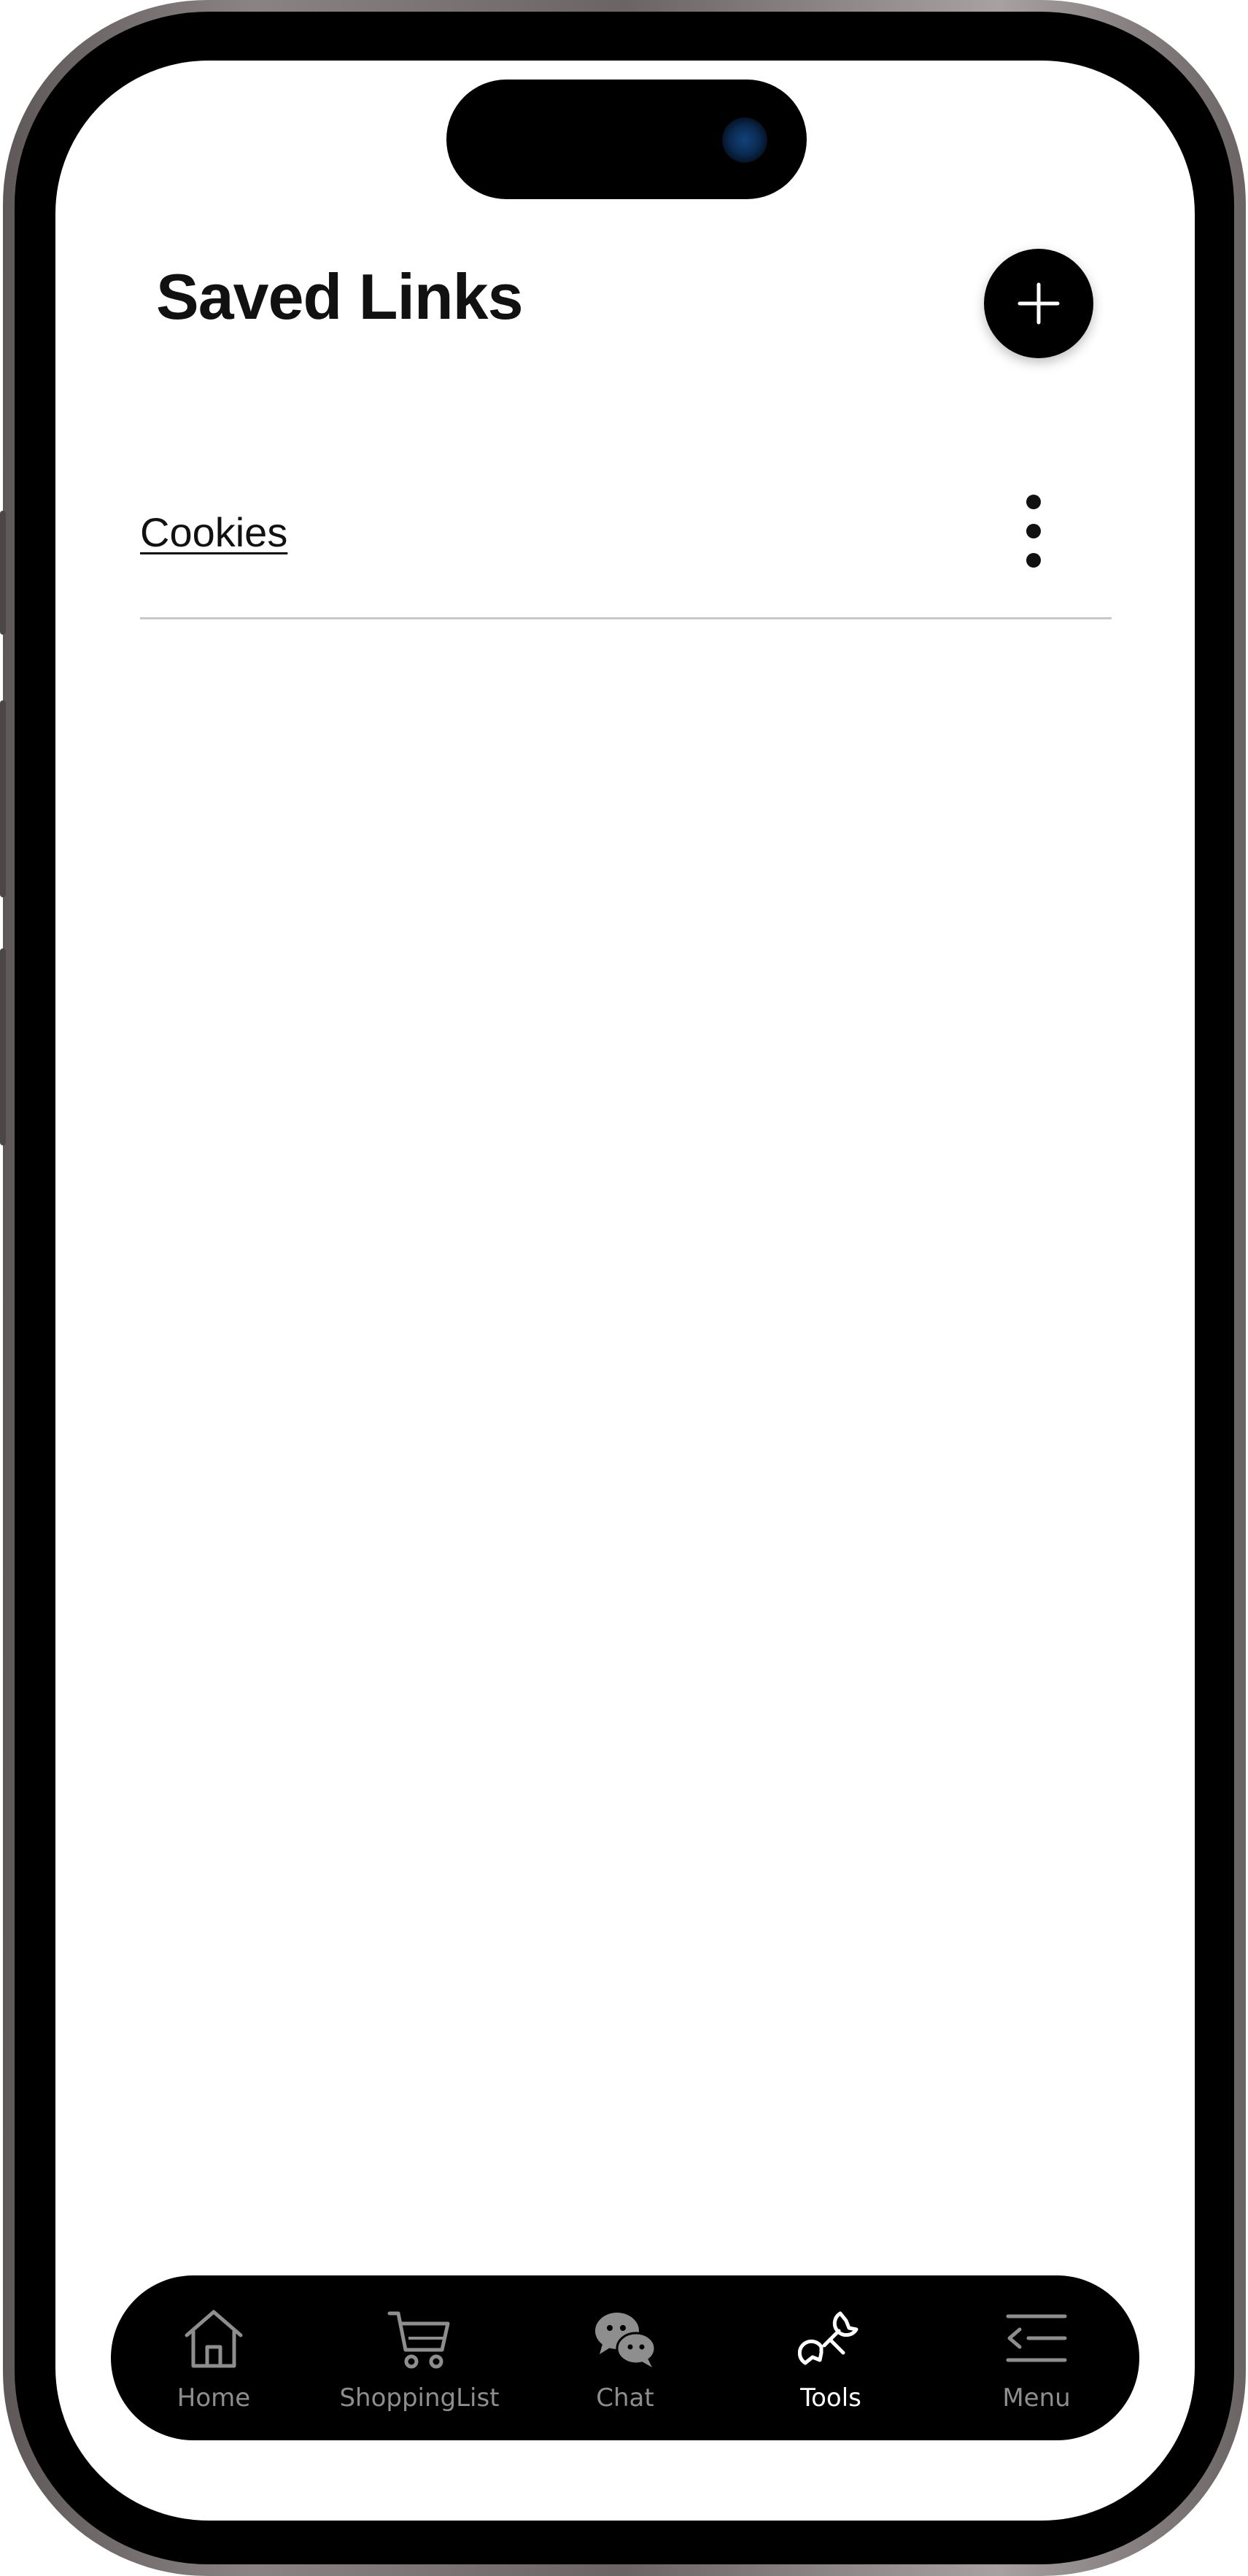  Describe the element at coordinates (3, 1046) in the screenshot. I see `phone-volume-down-button` at that location.